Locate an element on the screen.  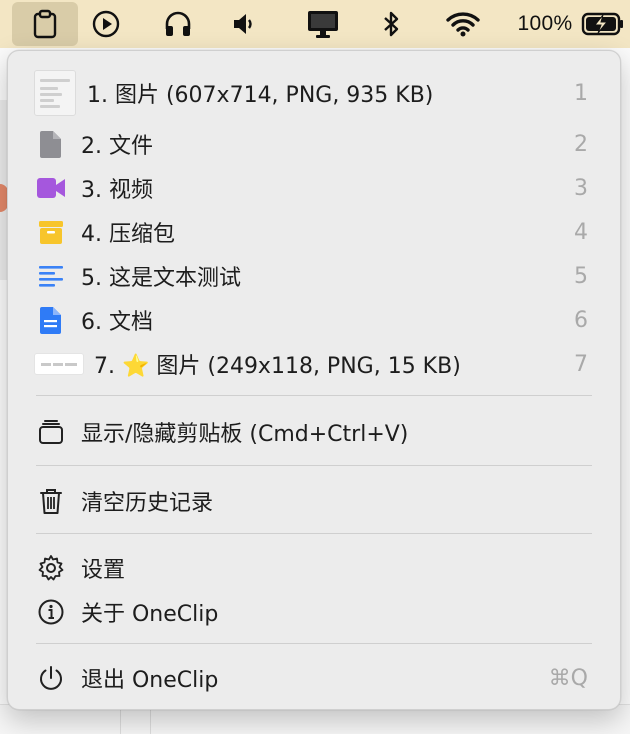
history-item-1: 1. 图片 (607x714, PNG, 935 KB) 1 is located at coordinates (314, 93).